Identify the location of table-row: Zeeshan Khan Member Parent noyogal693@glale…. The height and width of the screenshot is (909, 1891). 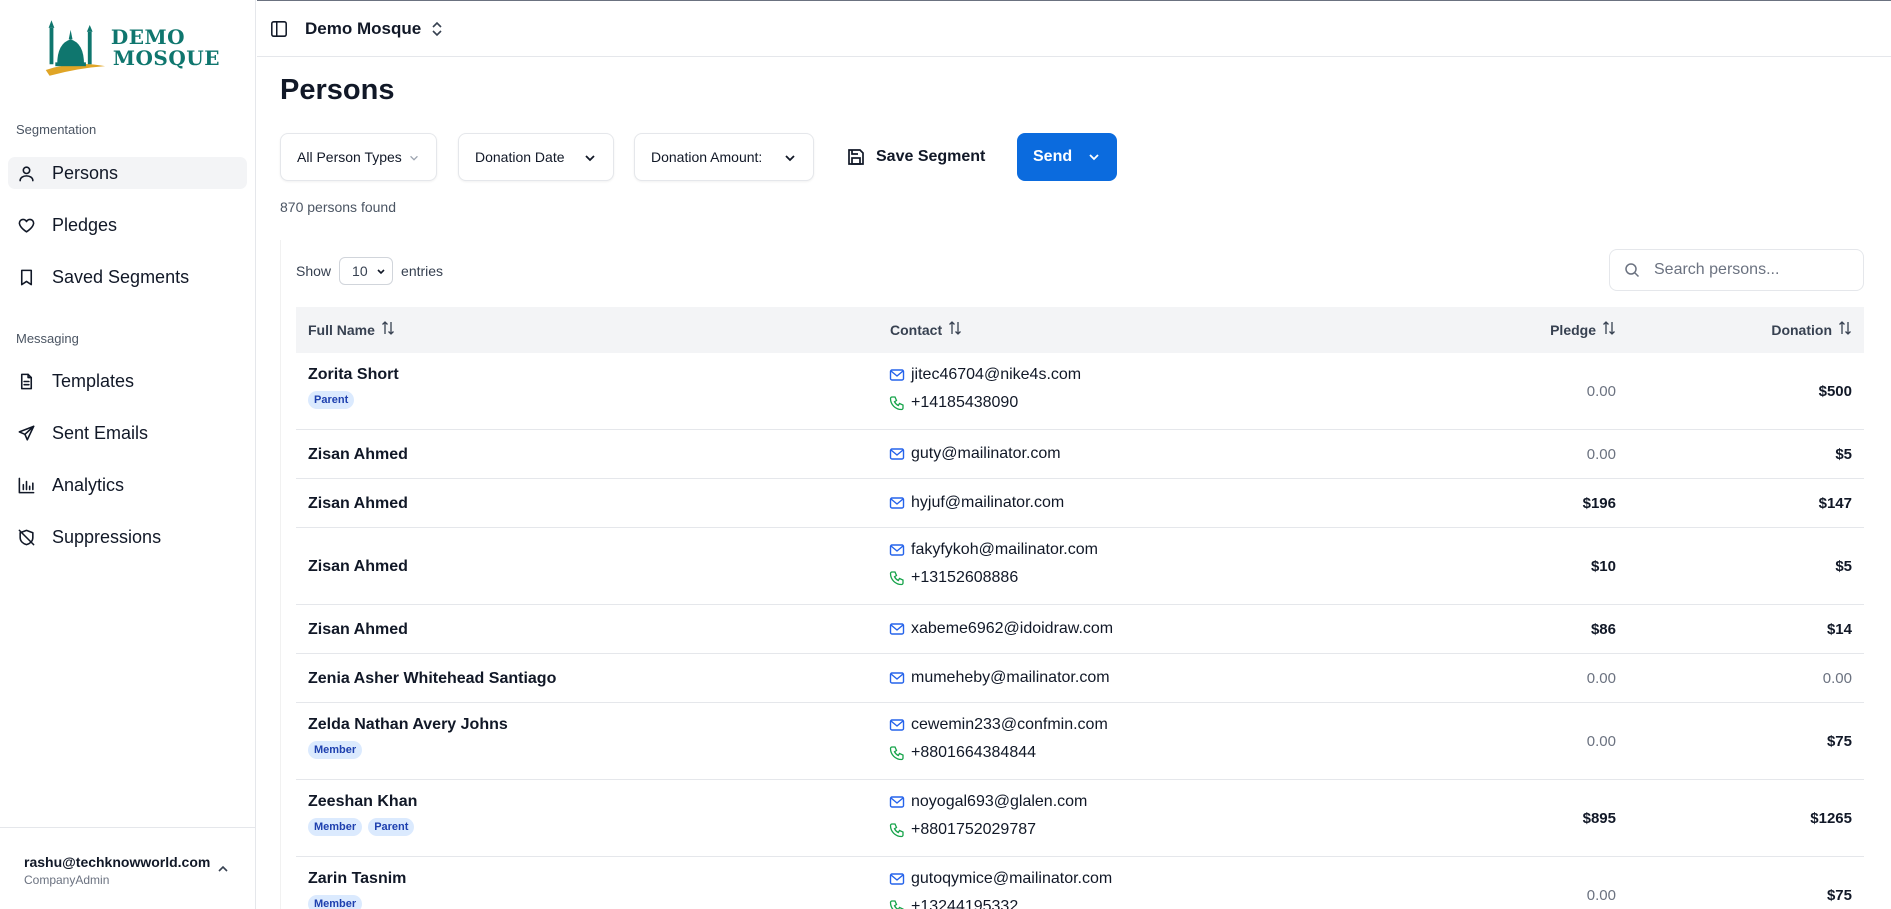
(1080, 818).